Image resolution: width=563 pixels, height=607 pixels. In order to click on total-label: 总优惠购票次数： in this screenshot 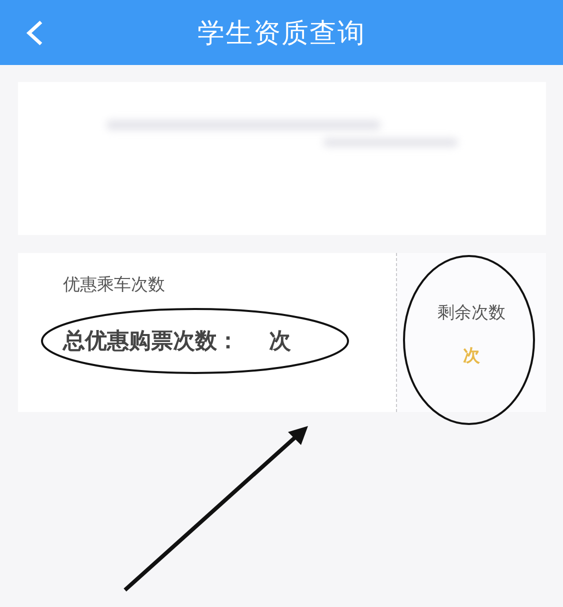, I will do `click(151, 342)`.